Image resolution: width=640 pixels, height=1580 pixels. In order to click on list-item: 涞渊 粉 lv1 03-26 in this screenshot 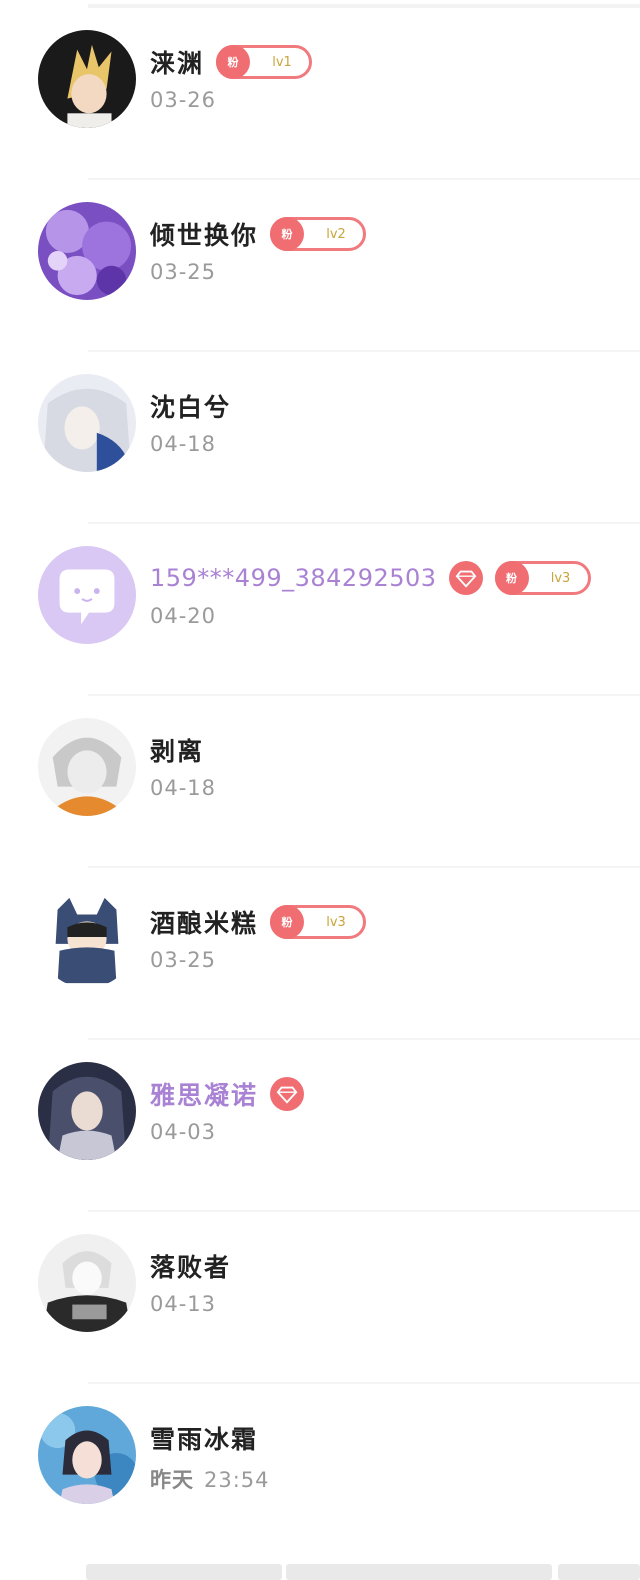, I will do `click(320, 94)`.